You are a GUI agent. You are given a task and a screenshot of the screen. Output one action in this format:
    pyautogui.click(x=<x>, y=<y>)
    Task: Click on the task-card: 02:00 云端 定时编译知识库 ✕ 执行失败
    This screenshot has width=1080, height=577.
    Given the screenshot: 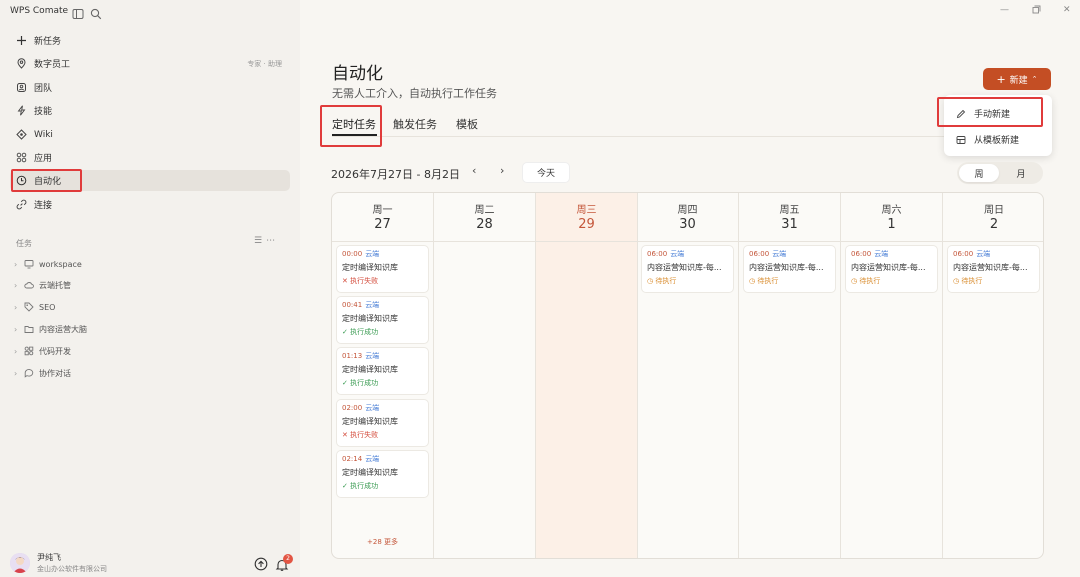 What is the action you would take?
    pyautogui.click(x=382, y=422)
    